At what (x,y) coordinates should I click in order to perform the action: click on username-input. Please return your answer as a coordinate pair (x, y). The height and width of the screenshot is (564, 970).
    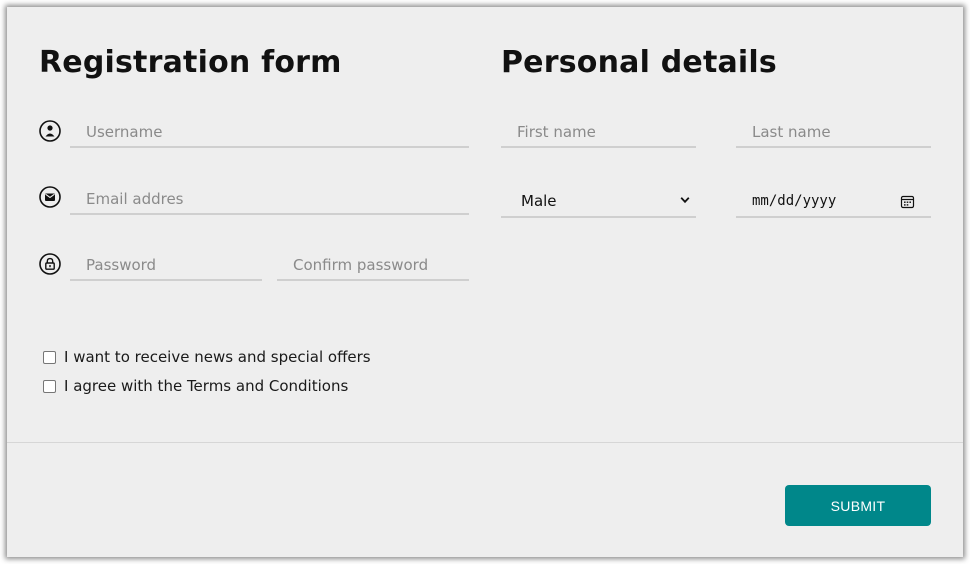
    Looking at the image, I should click on (269, 133).